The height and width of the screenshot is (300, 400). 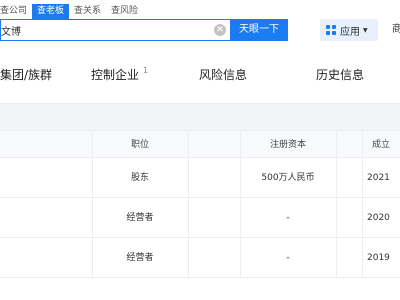 What do you see at coordinates (124, 11) in the screenshot?
I see `tab-risk: 查风险` at bounding box center [124, 11].